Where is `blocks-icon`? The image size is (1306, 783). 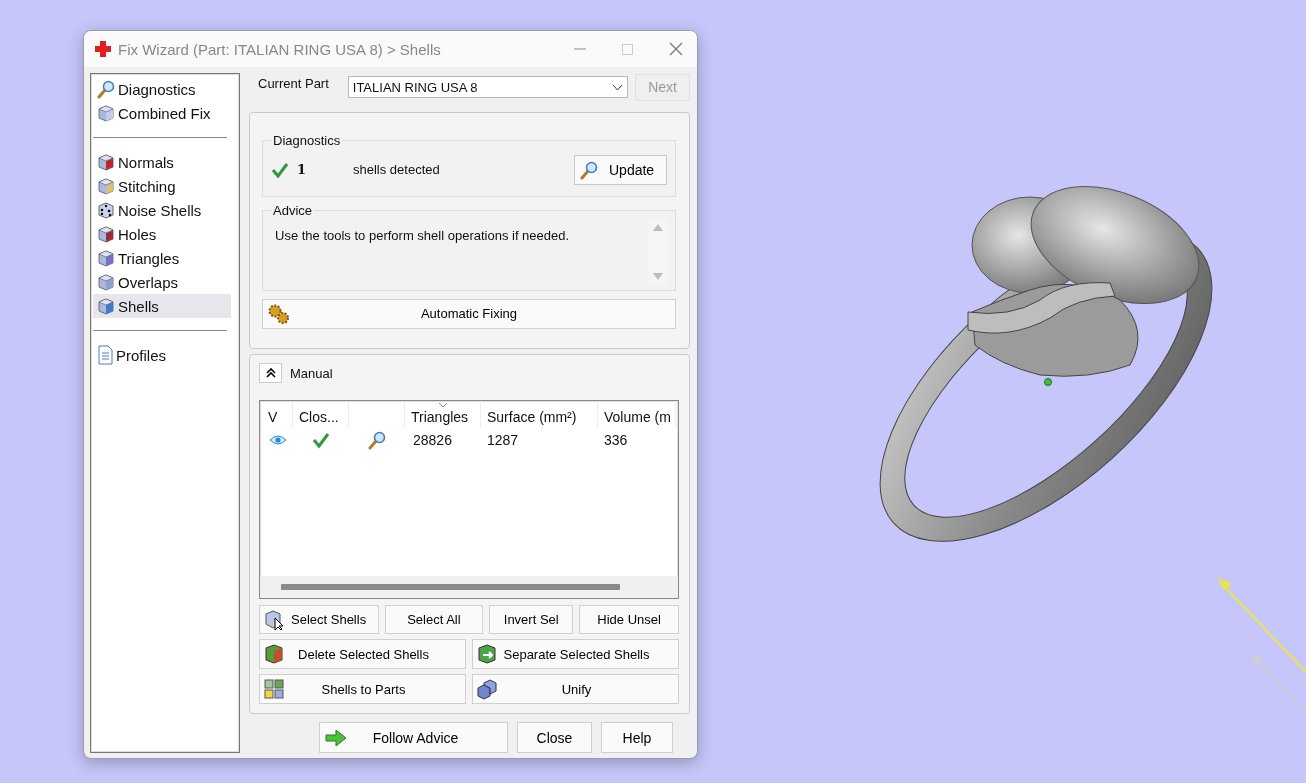
blocks-icon is located at coordinates (487, 689).